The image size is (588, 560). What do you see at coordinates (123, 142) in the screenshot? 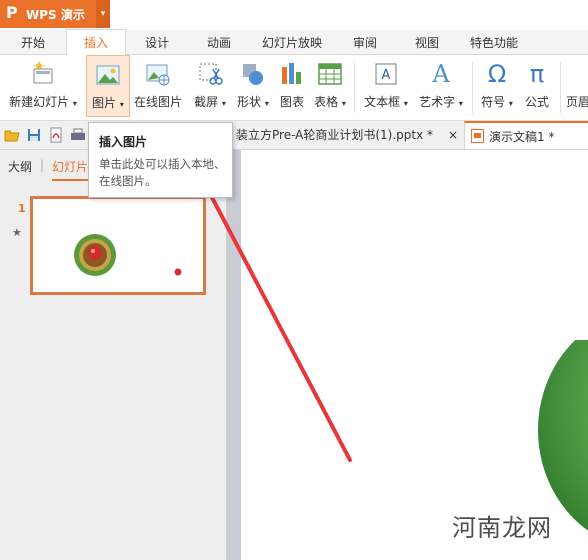
I see `tooltip-title: 插入图片` at bounding box center [123, 142].